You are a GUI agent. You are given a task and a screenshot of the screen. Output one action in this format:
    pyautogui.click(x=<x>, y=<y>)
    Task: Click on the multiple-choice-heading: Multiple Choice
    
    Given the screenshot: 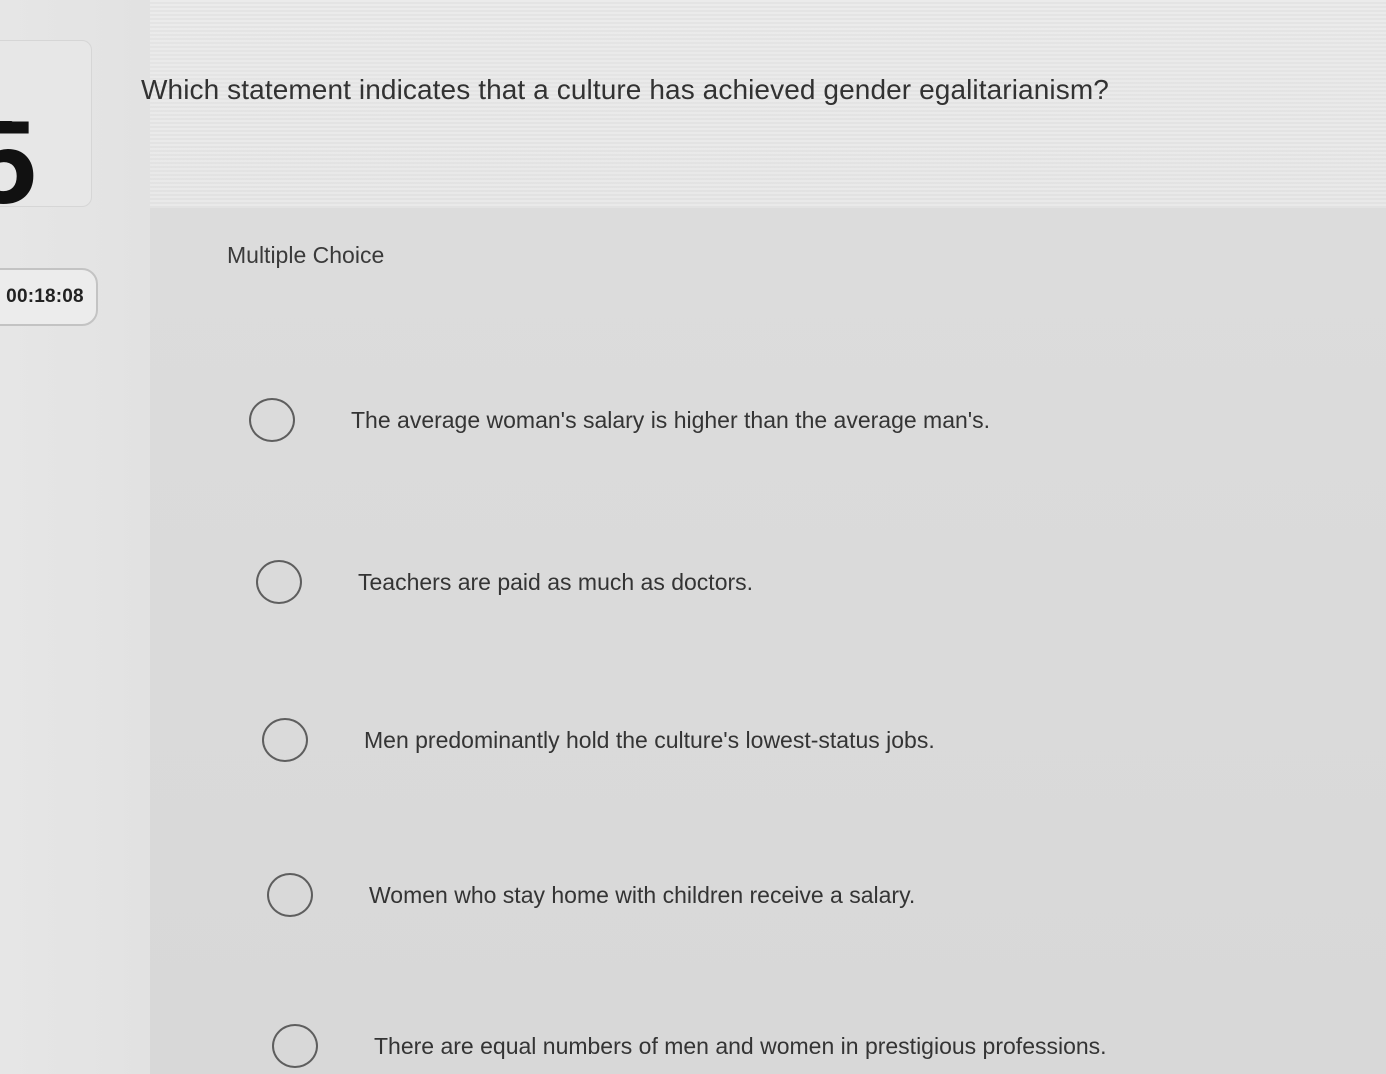 What is the action you would take?
    pyautogui.click(x=306, y=255)
    